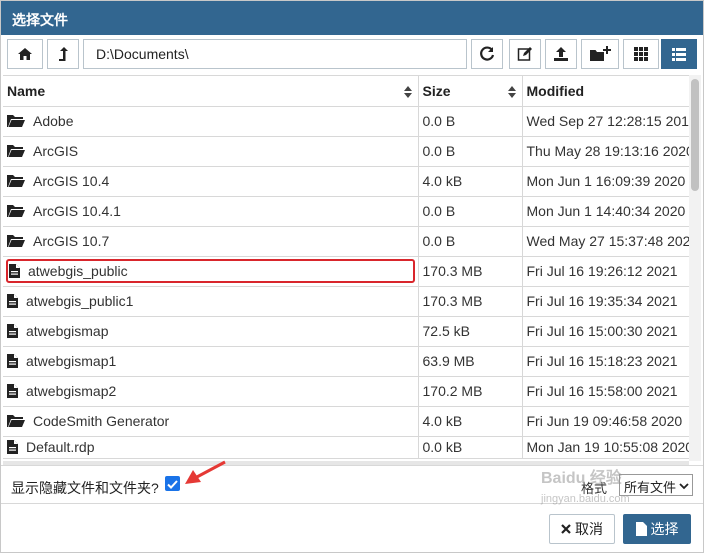  I want to click on column-header-modified: Modified, so click(605, 91).